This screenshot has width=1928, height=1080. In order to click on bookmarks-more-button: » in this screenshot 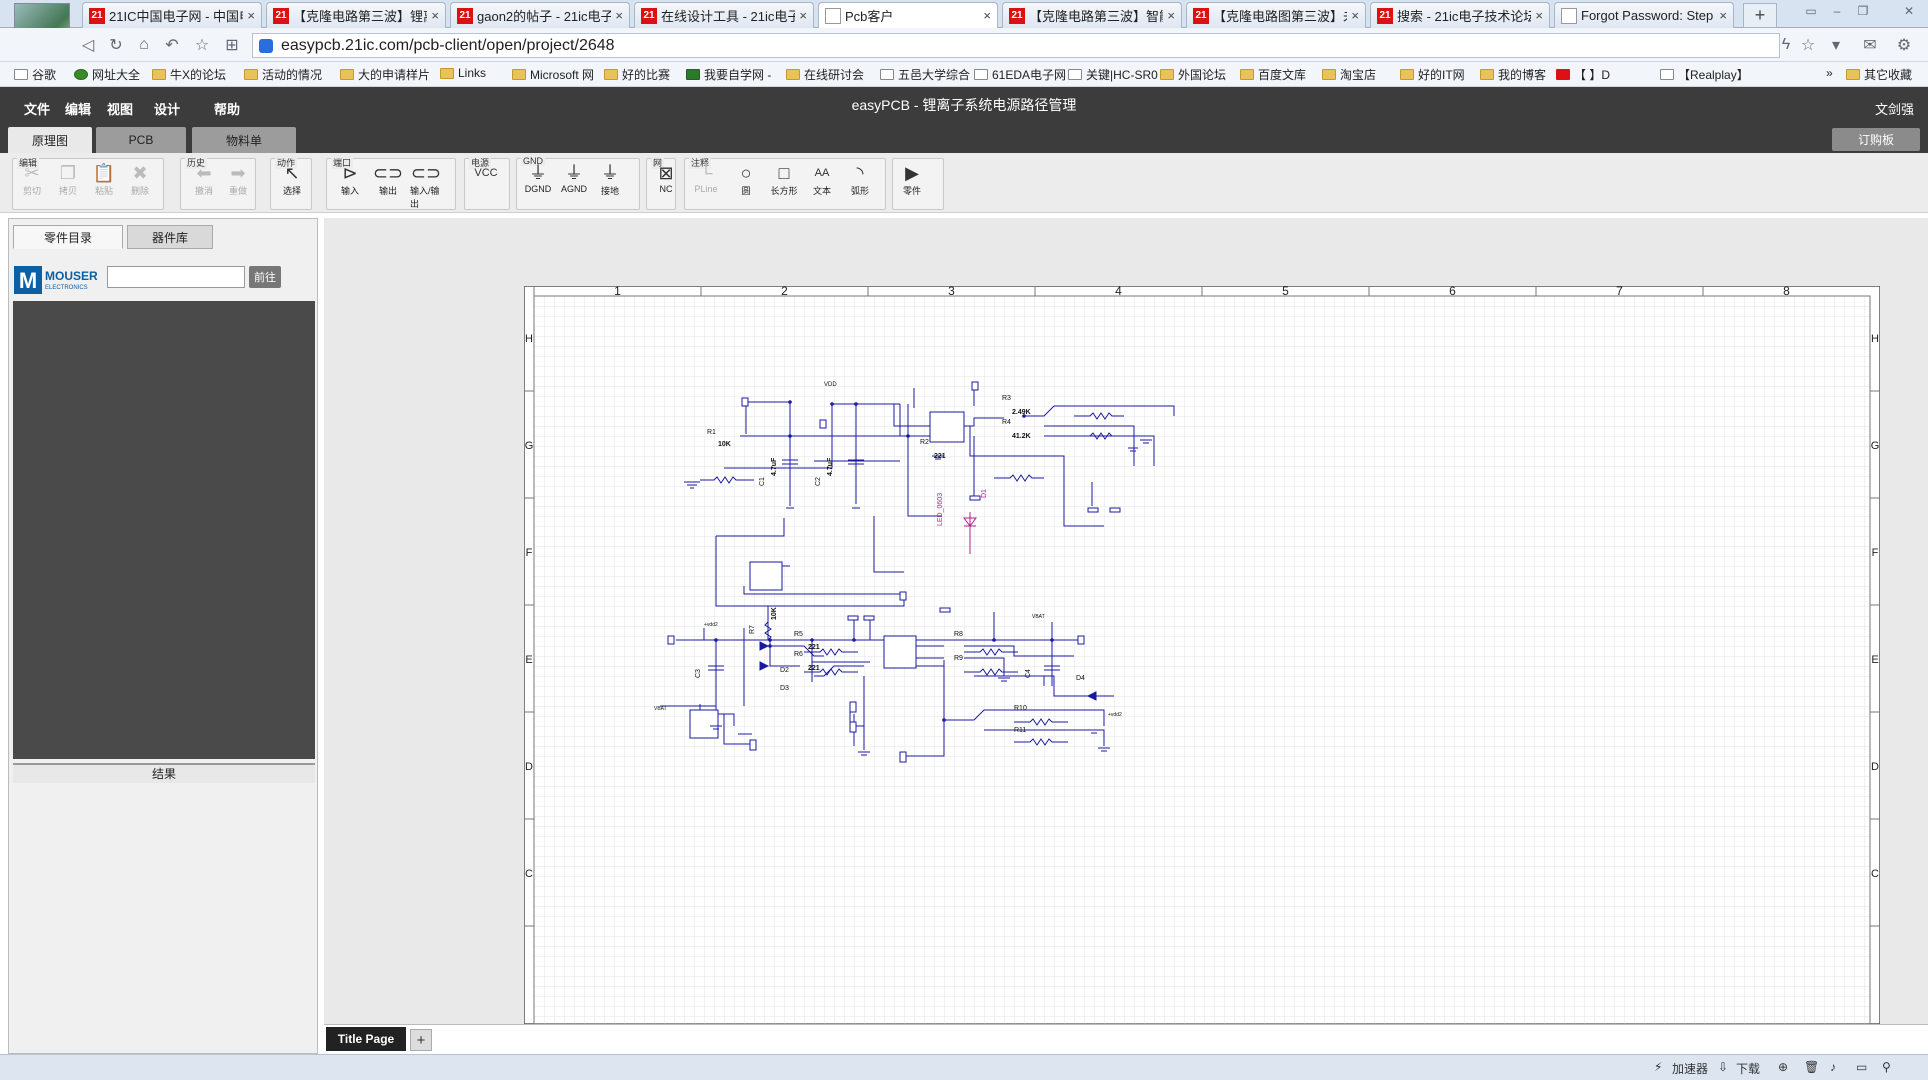, I will do `click(1829, 73)`.